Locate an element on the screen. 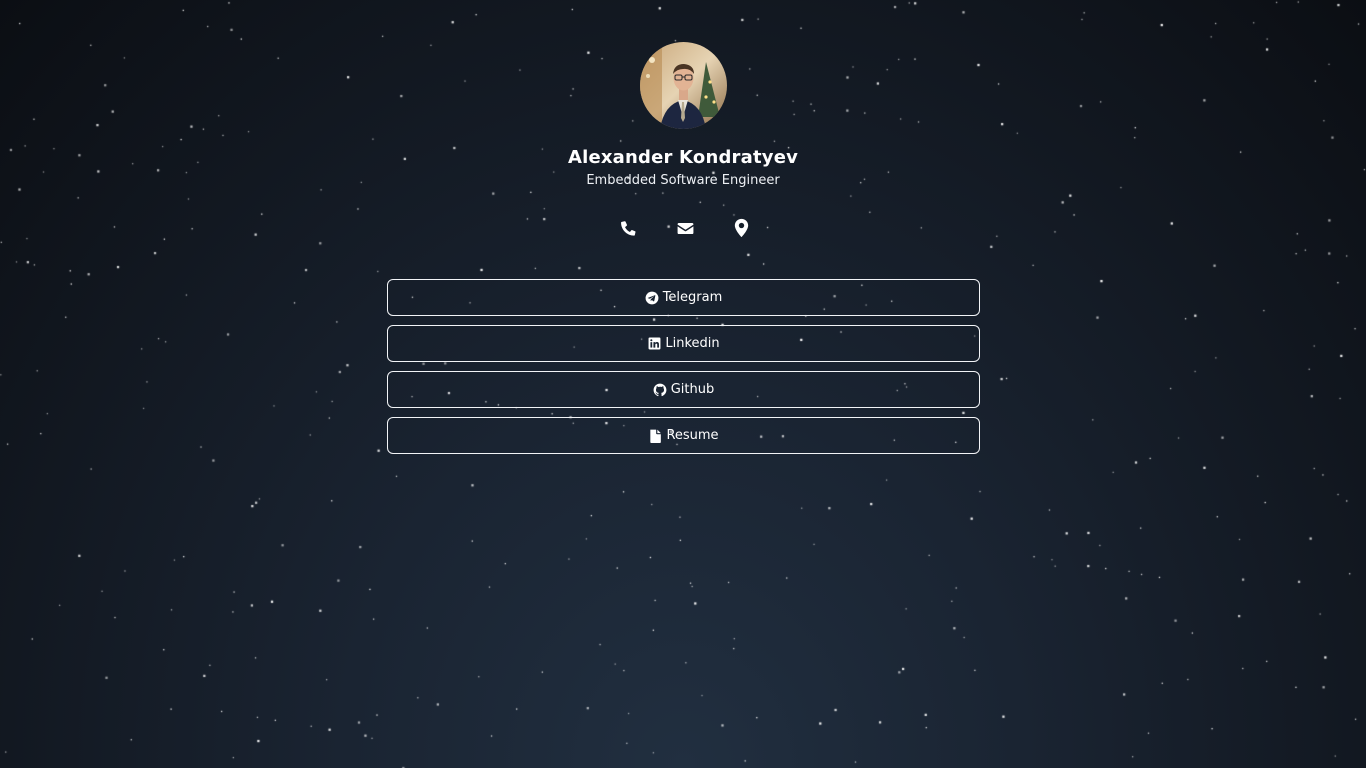 The image size is (1366, 768). telegram-icon is located at coordinates (652, 298).